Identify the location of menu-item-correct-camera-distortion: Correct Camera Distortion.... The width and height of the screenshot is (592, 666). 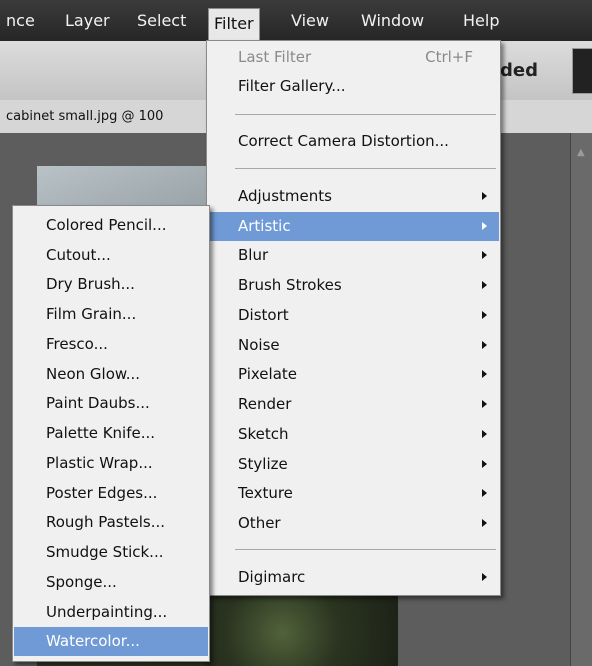
(353, 141).